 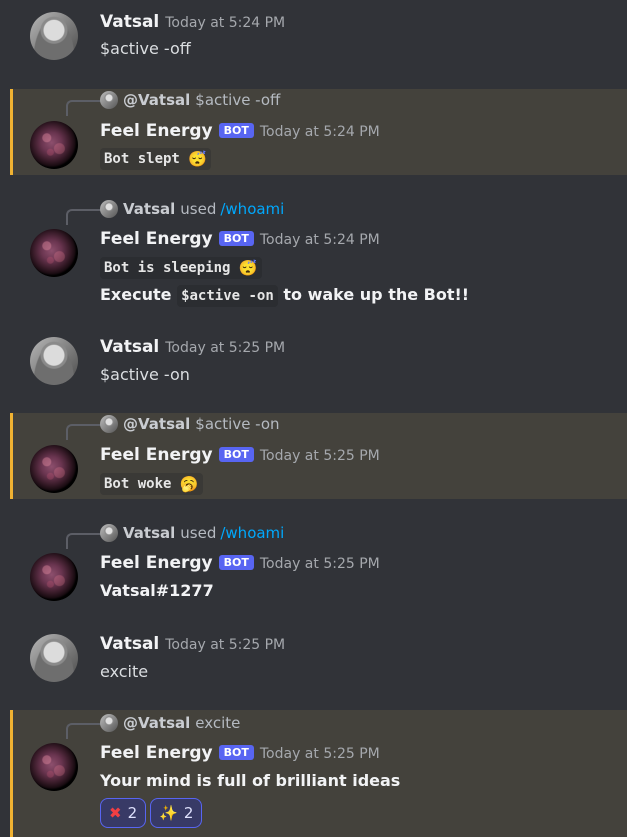 I want to click on message-text: excite, so click(x=124, y=671).